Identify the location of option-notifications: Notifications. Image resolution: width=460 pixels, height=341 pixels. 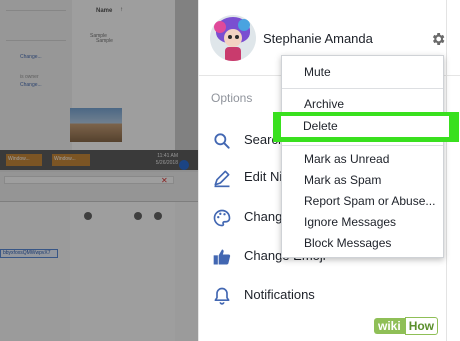
(329, 295).